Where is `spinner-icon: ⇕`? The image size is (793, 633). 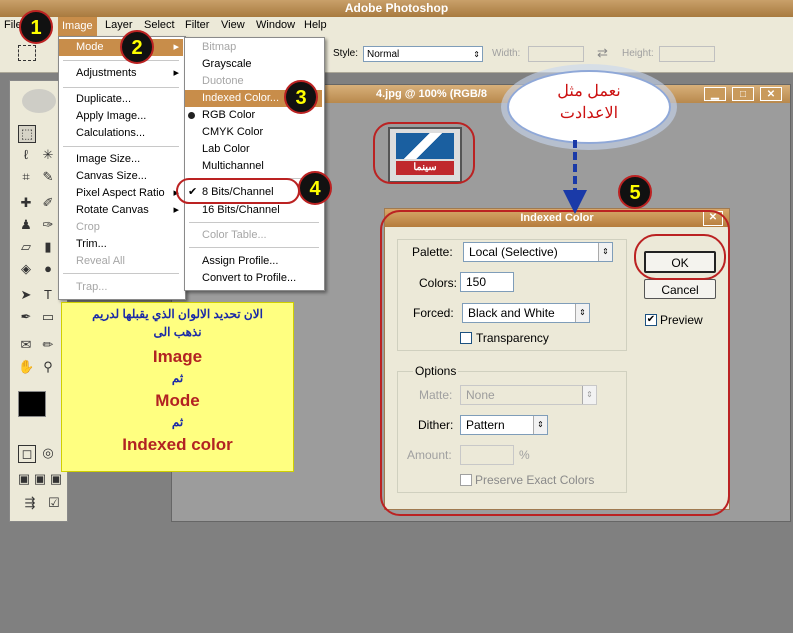 spinner-icon: ⇕ is located at coordinates (476, 54).